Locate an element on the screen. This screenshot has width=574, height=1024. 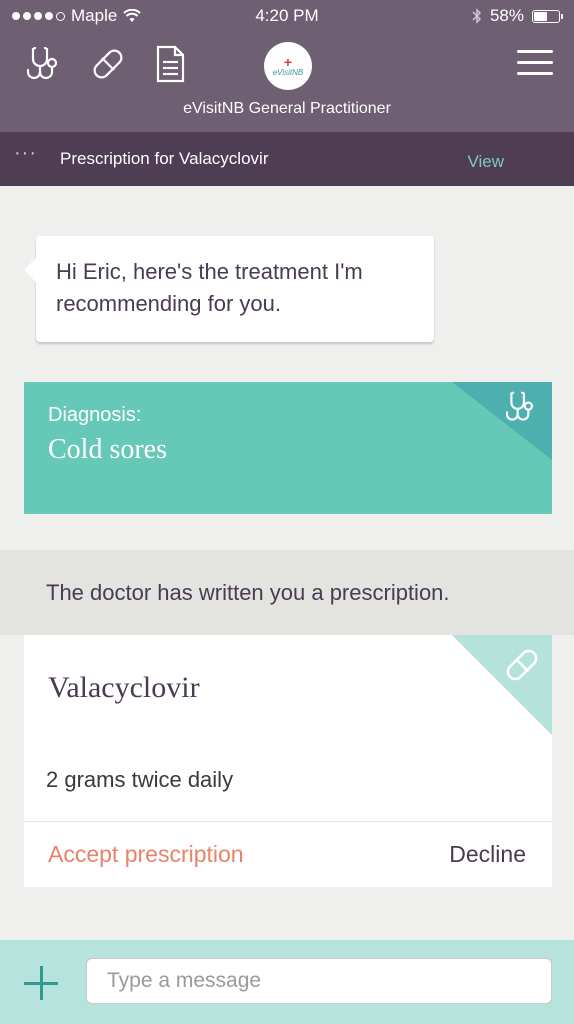
app-logo: + eVisitNB is located at coordinates (288, 66).